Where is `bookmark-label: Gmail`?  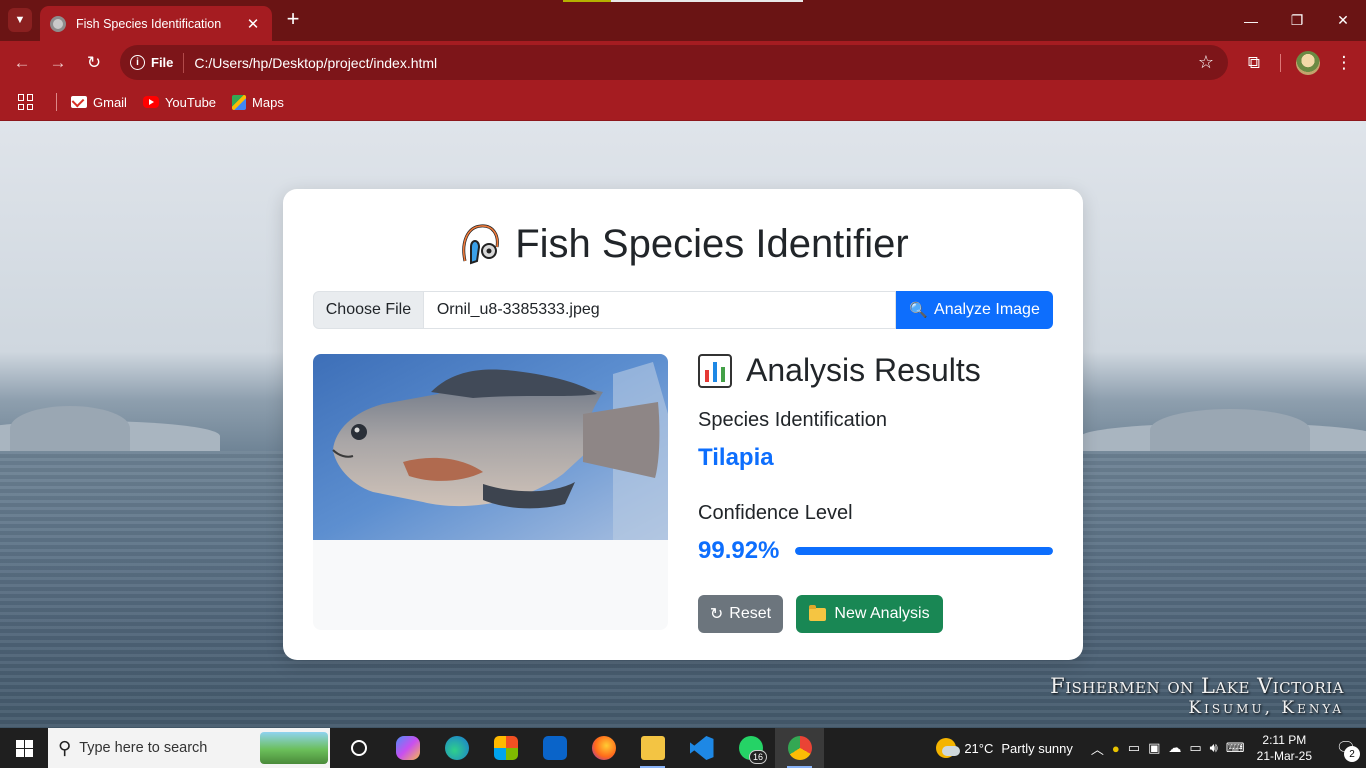
bookmark-label: Gmail is located at coordinates (110, 102).